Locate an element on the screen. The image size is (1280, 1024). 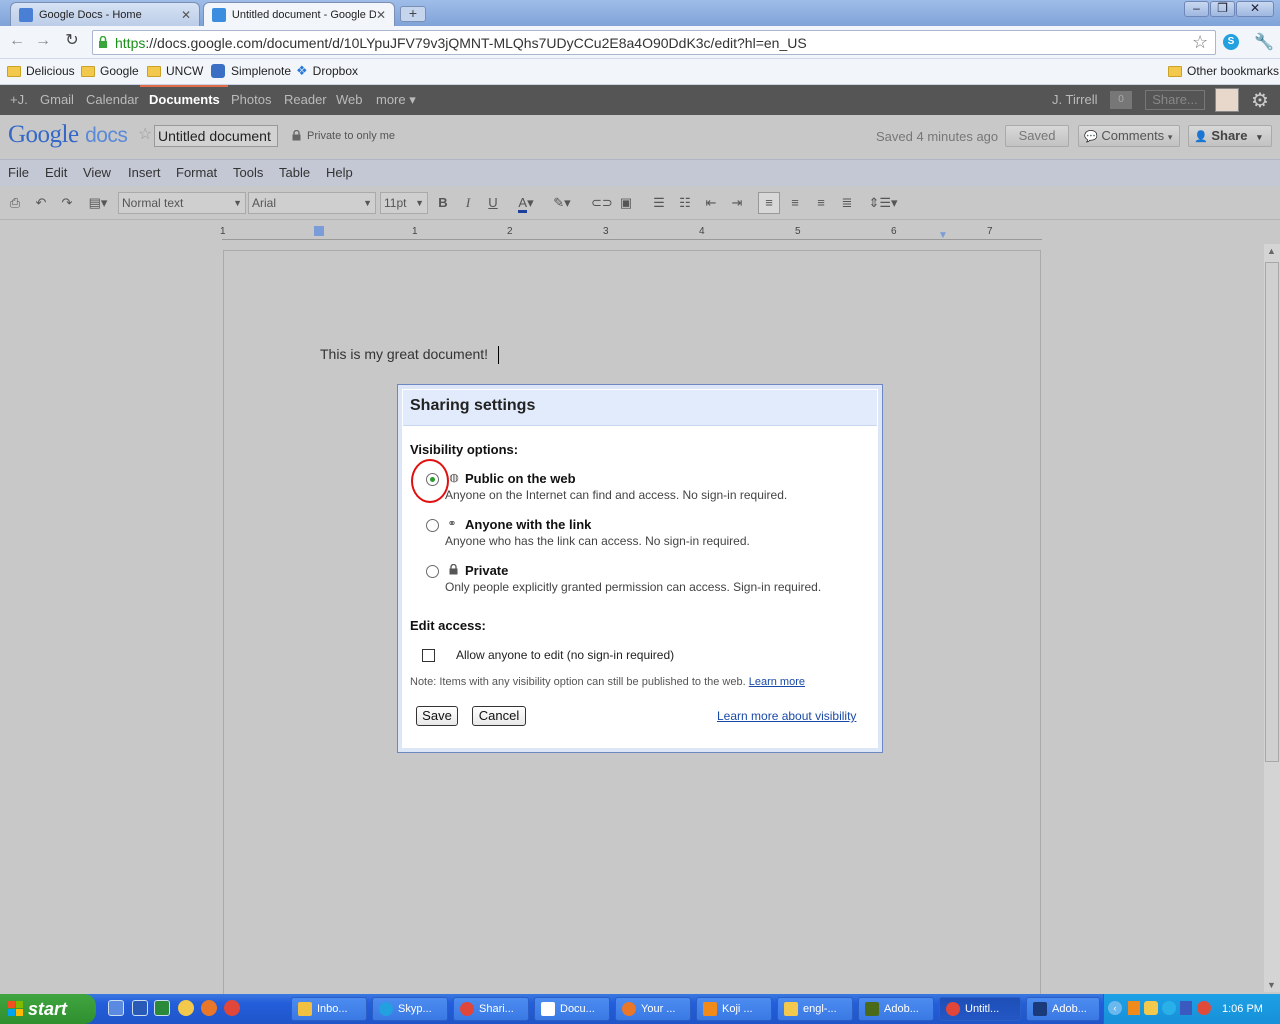
menu-tools: Tools is located at coordinates (248, 172).